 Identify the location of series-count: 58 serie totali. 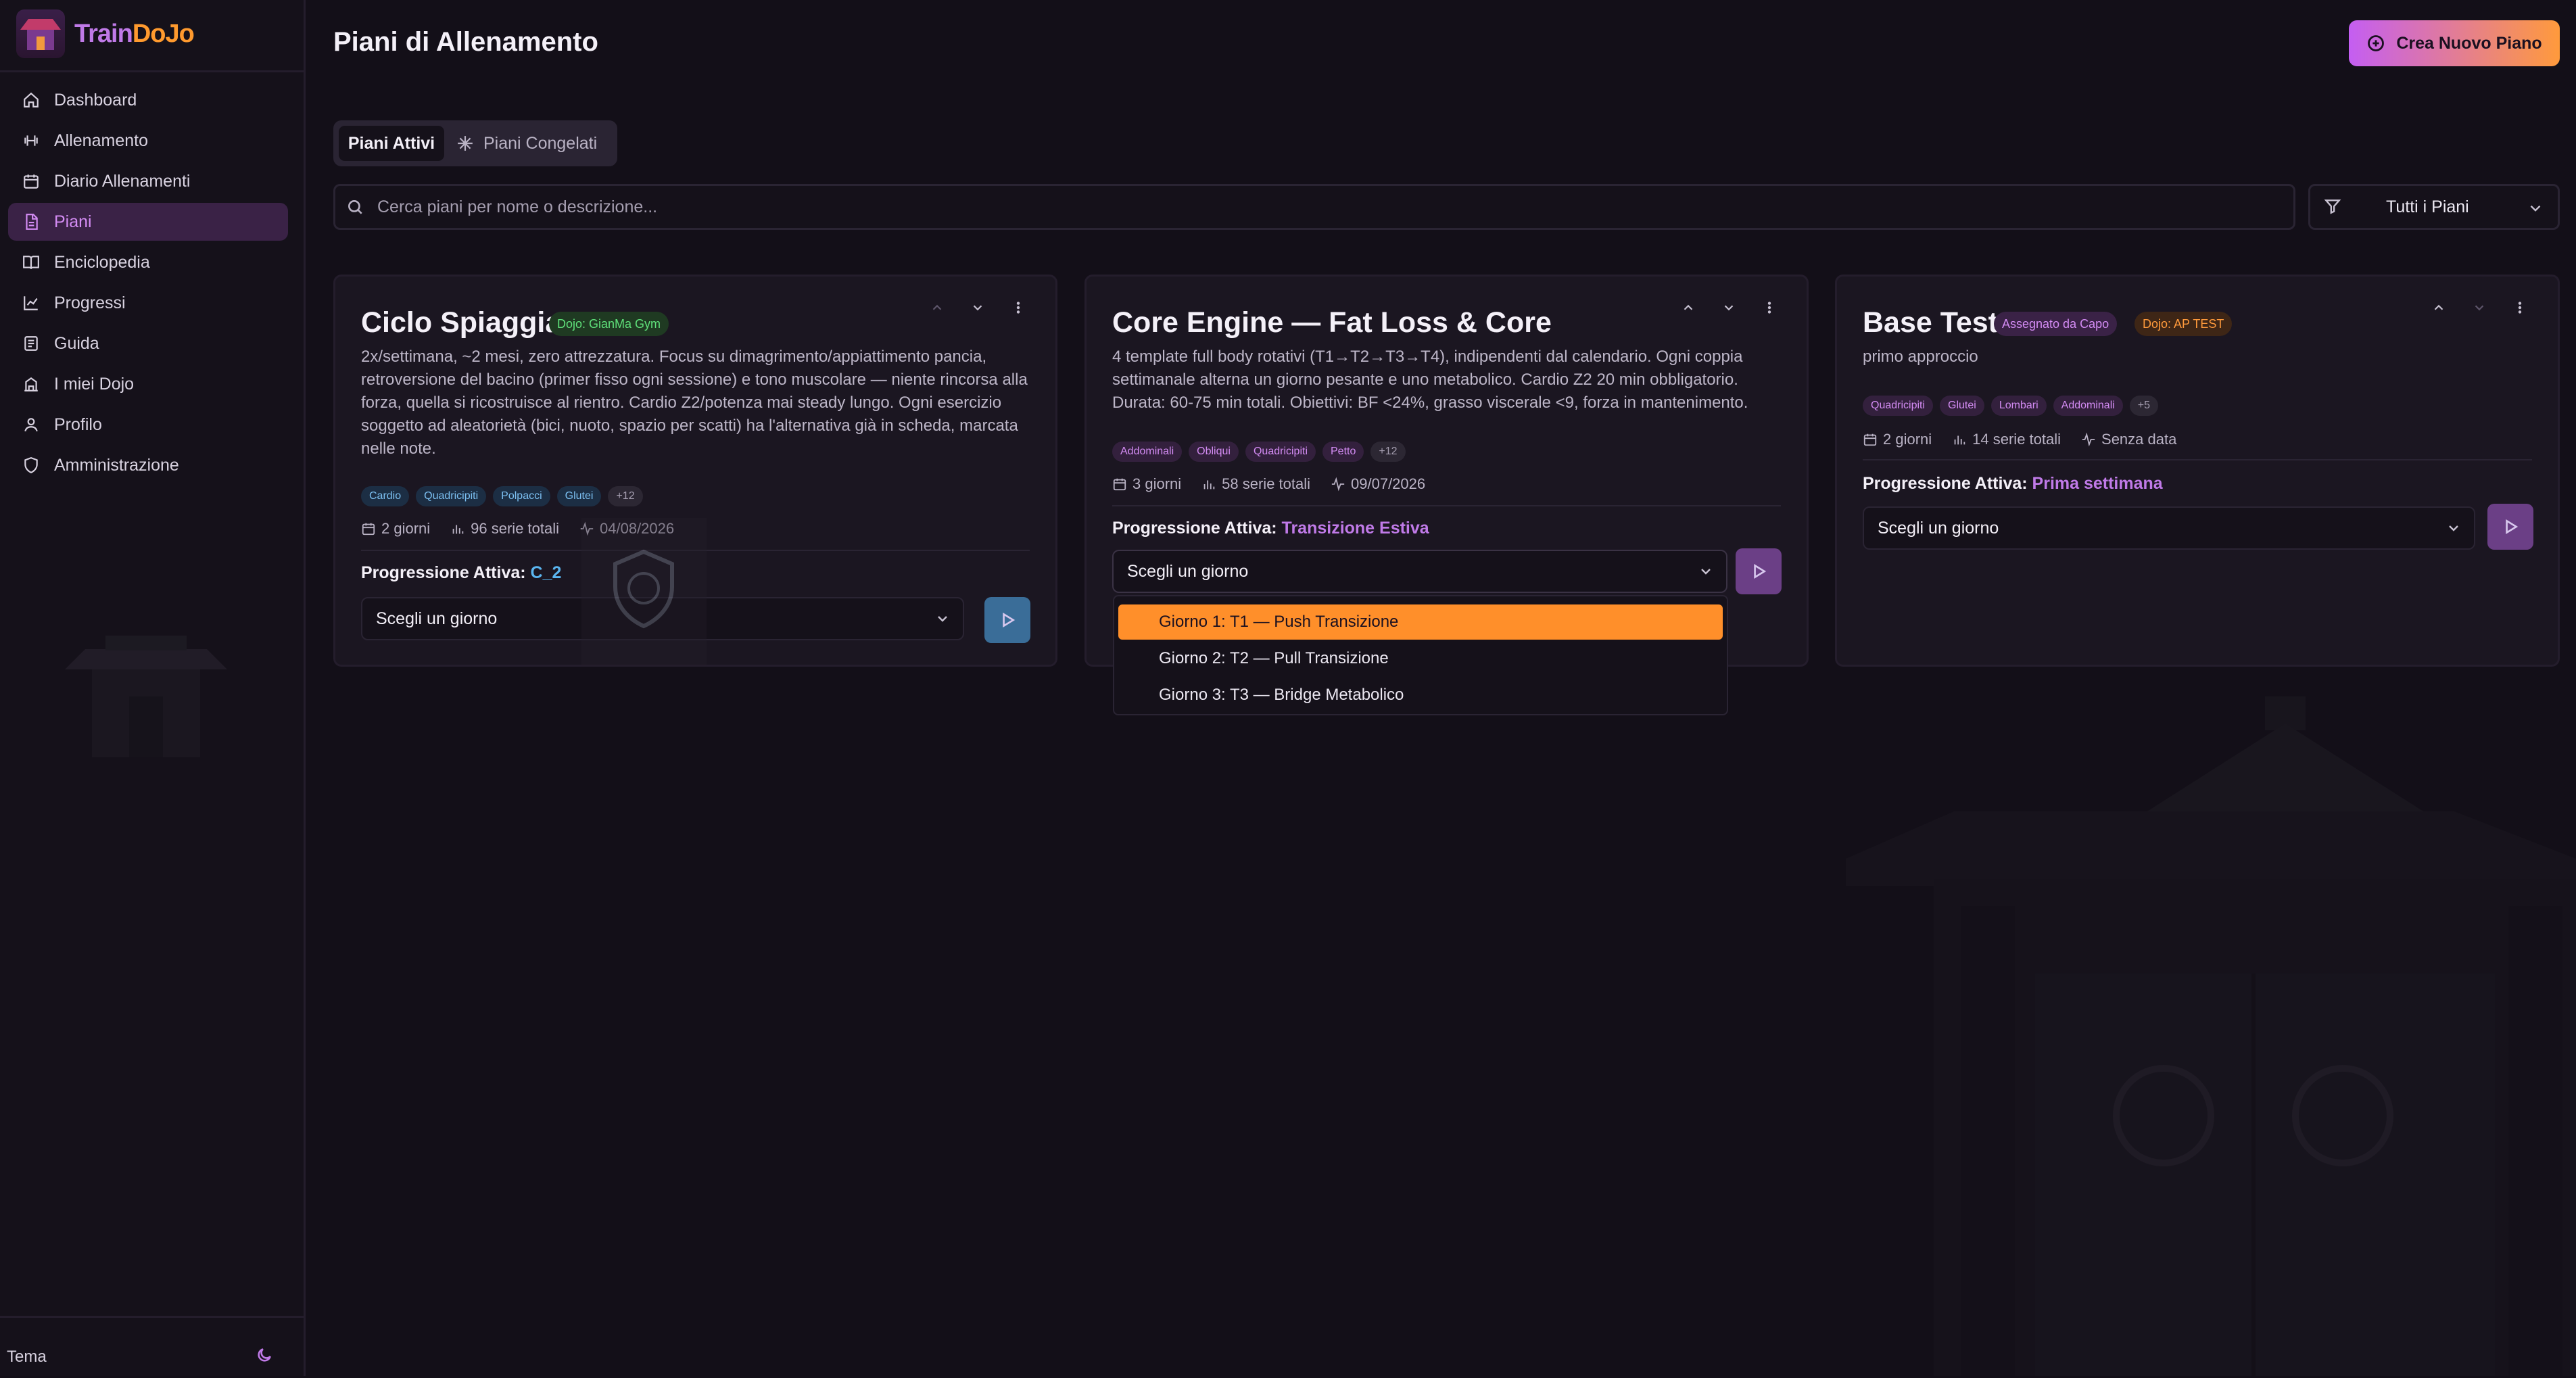
(1266, 484).